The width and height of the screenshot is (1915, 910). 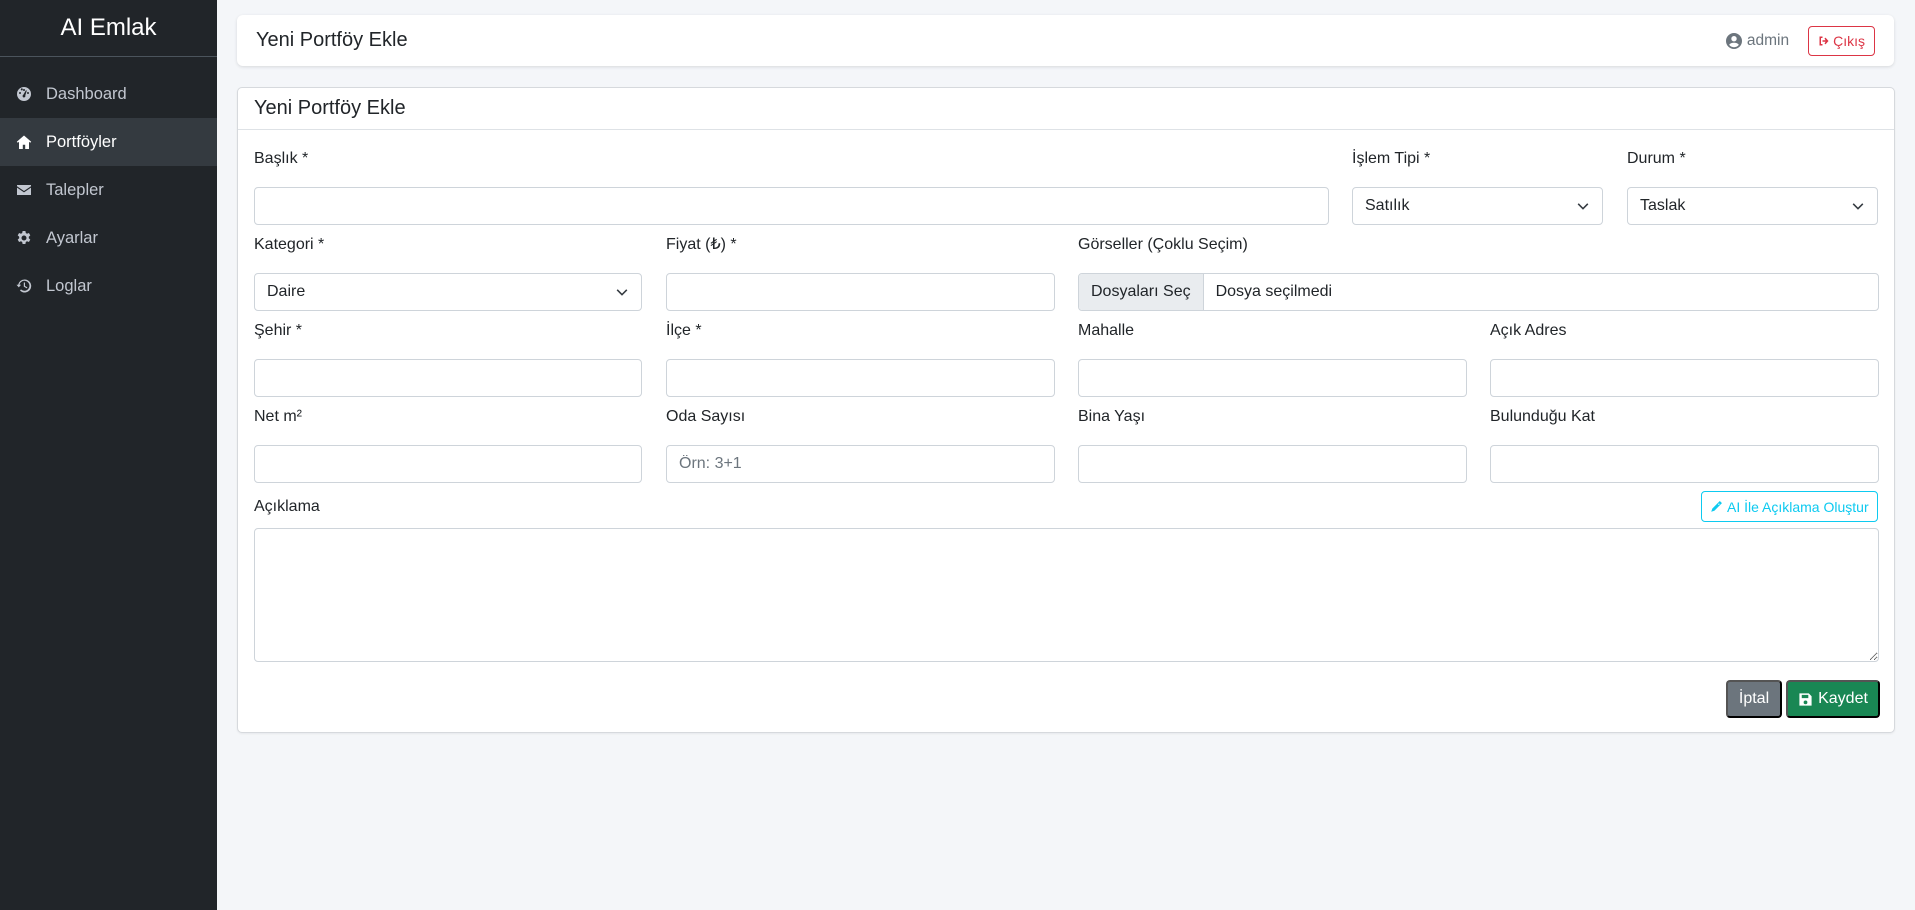 What do you see at coordinates (108, 28) in the screenshot?
I see `brand-logo: AI Emlak` at bounding box center [108, 28].